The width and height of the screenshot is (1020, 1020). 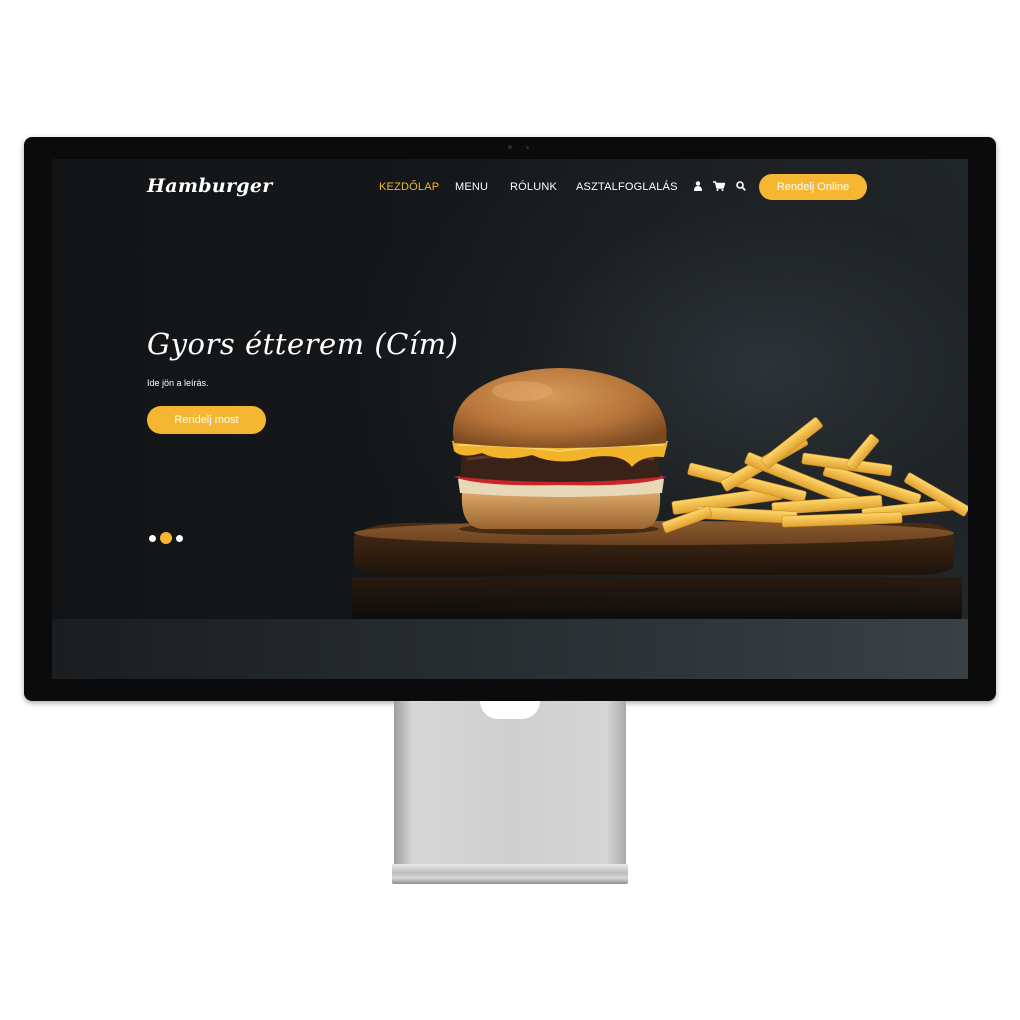 What do you see at coordinates (206, 420) in the screenshot?
I see `order-now-button: Rendelj most` at bounding box center [206, 420].